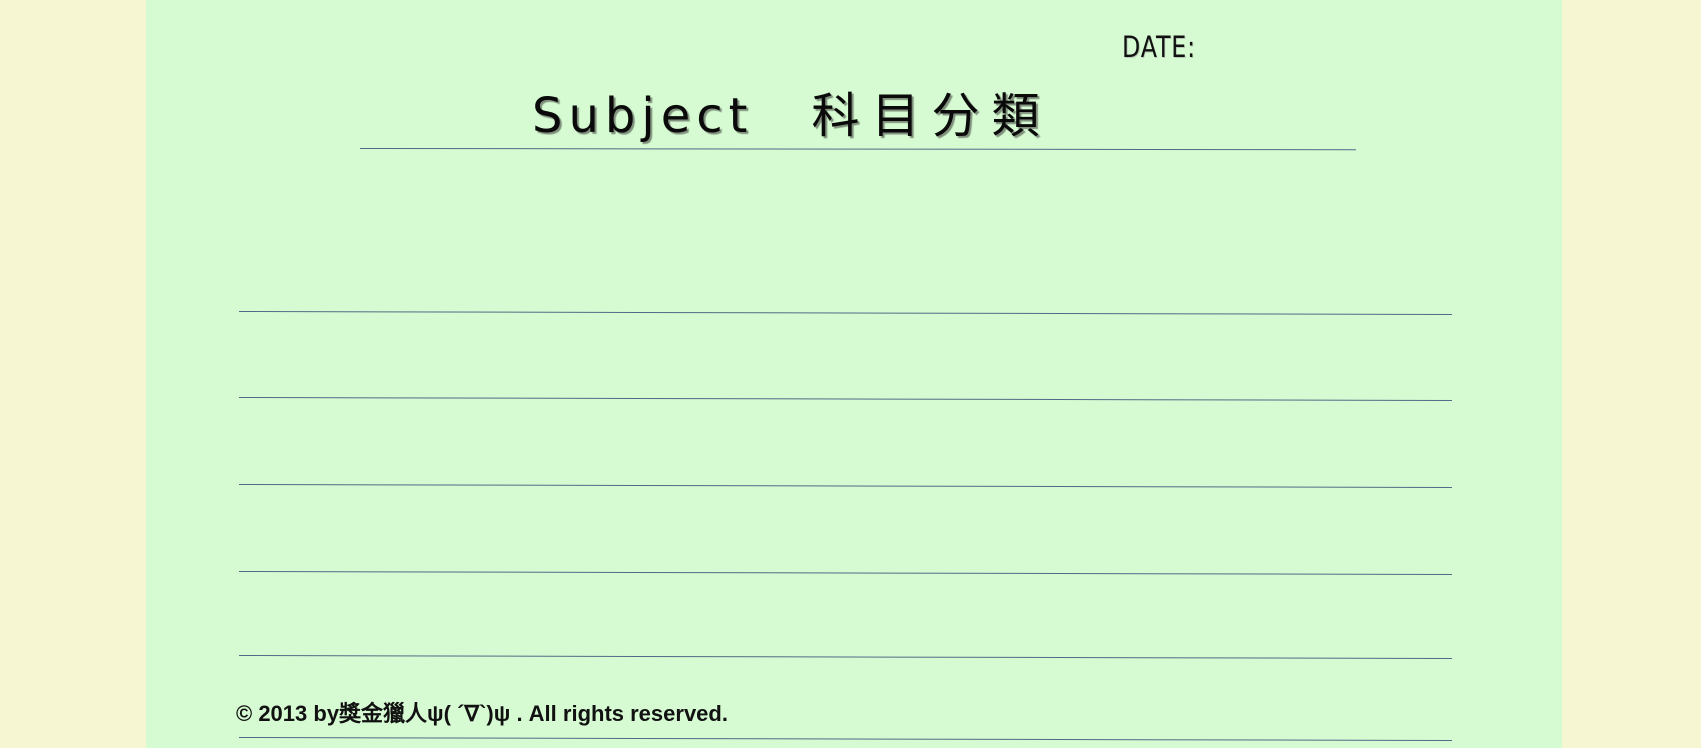 The image size is (1701, 748). What do you see at coordinates (643, 116) in the screenshot?
I see `title-english: Subject` at bounding box center [643, 116].